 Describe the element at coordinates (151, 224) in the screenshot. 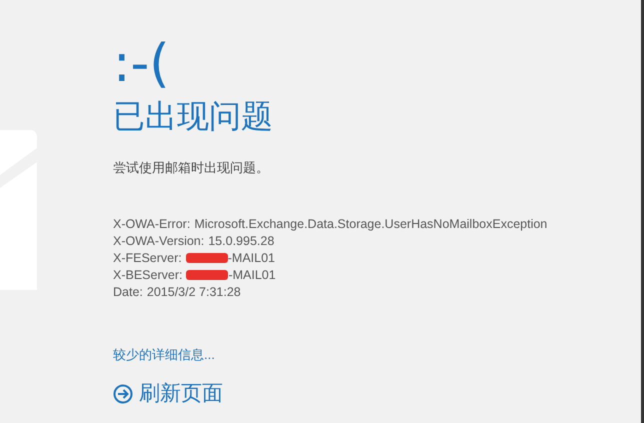

I see `detail-label: X-OWA-Error:` at that location.